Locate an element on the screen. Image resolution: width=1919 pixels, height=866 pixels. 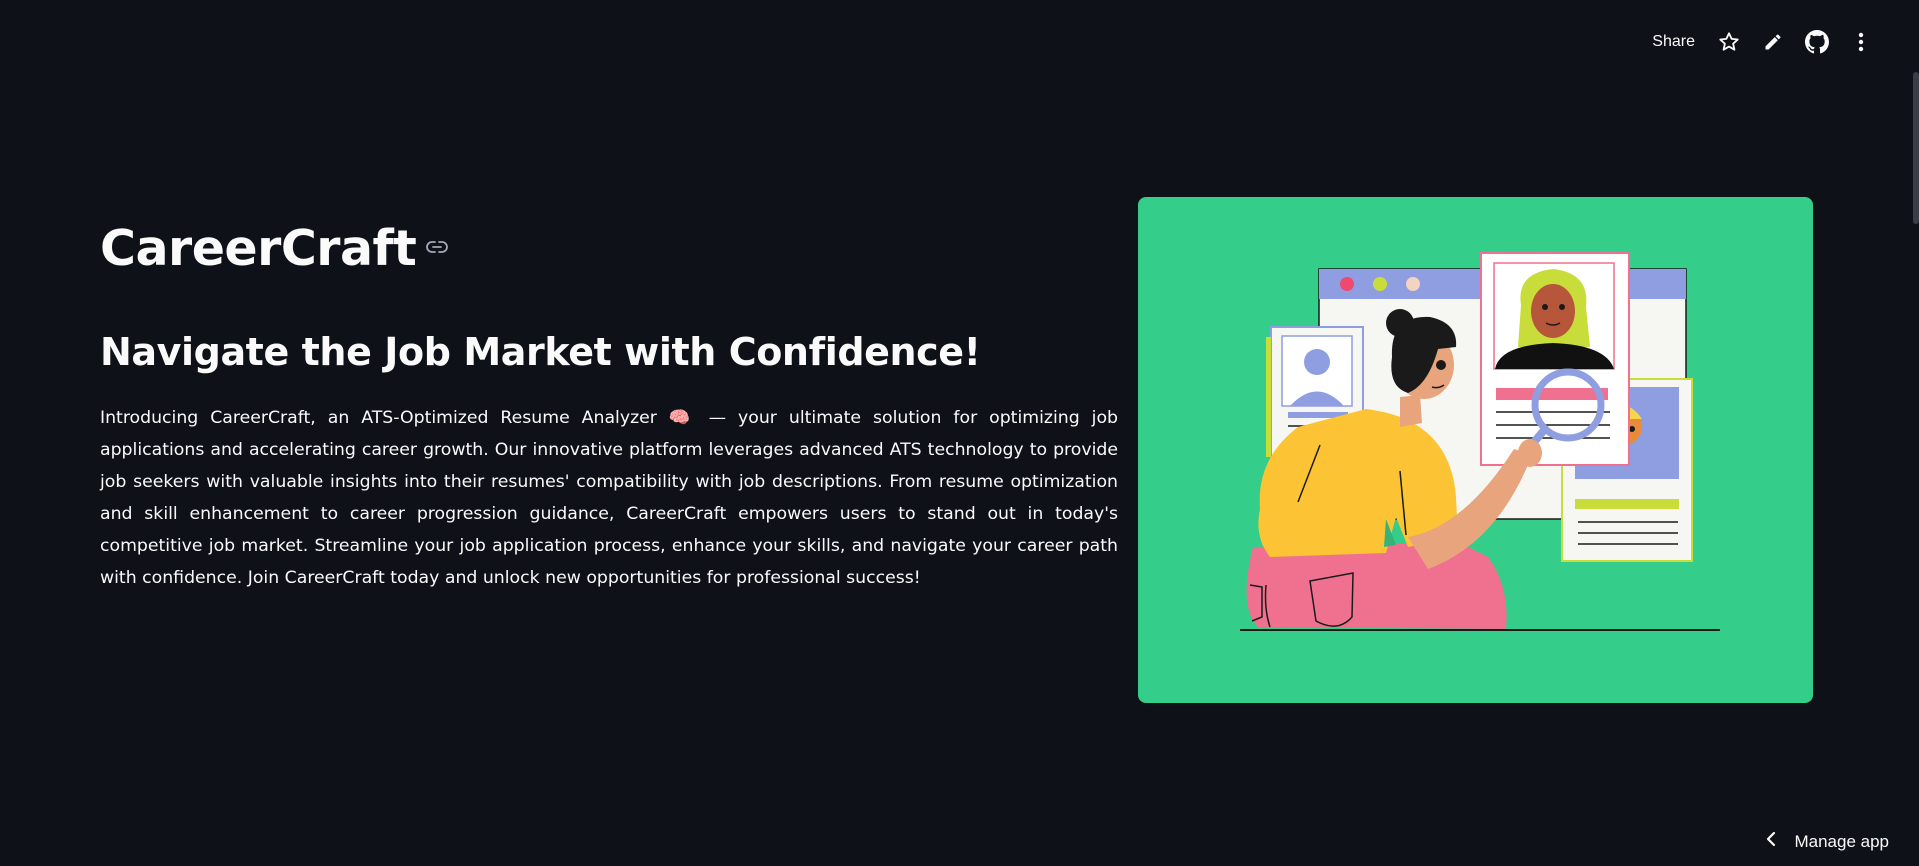
kebab-menu-icon is located at coordinates (1861, 42).